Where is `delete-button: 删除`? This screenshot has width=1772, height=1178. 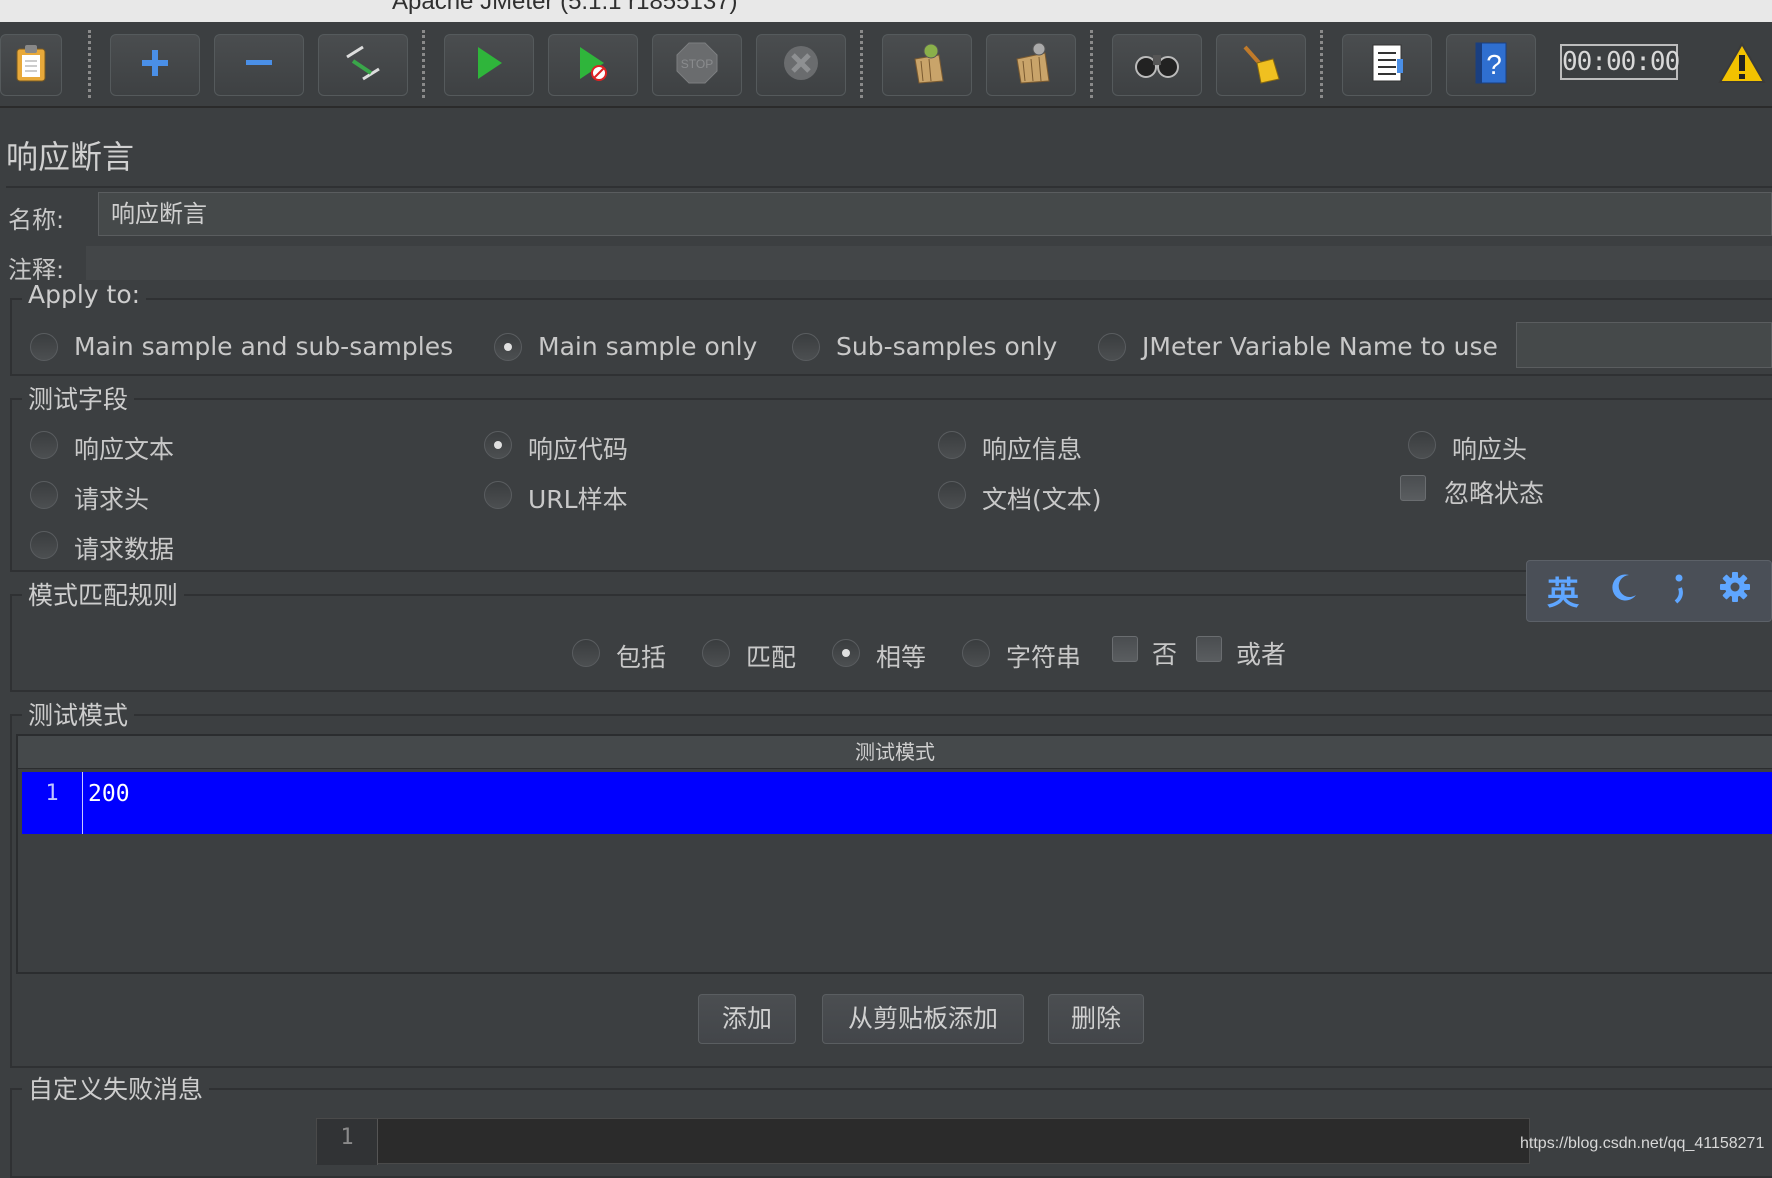
delete-button: 删除 is located at coordinates (1096, 1019).